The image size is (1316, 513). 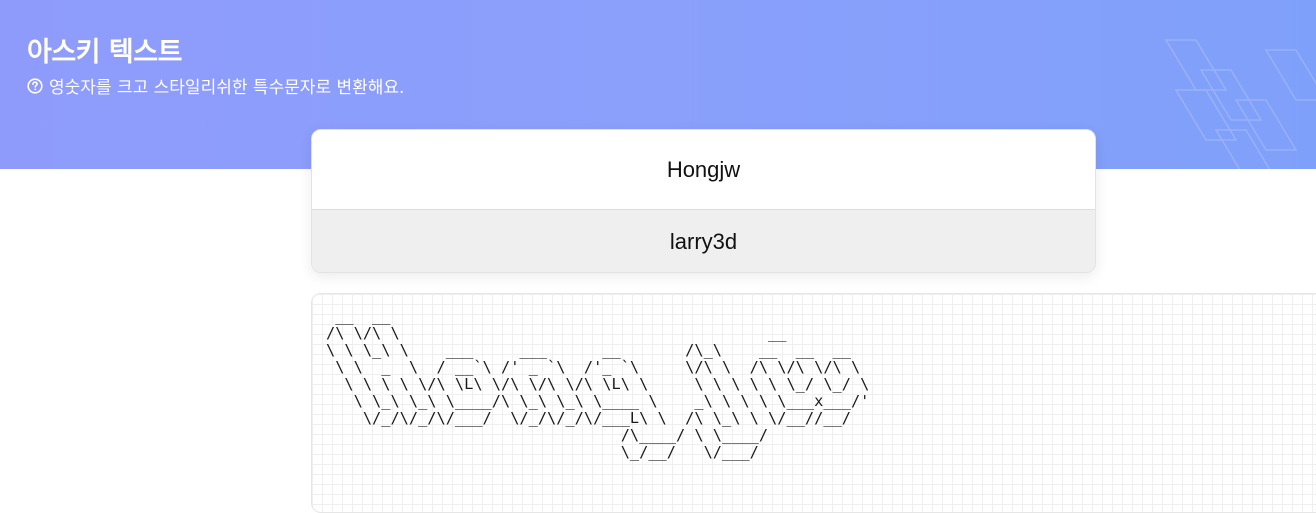 I want to click on page-subtitle: 영숫자를 크고 스타일리쉬한 특수문자로 변환해요., so click(x=215, y=85).